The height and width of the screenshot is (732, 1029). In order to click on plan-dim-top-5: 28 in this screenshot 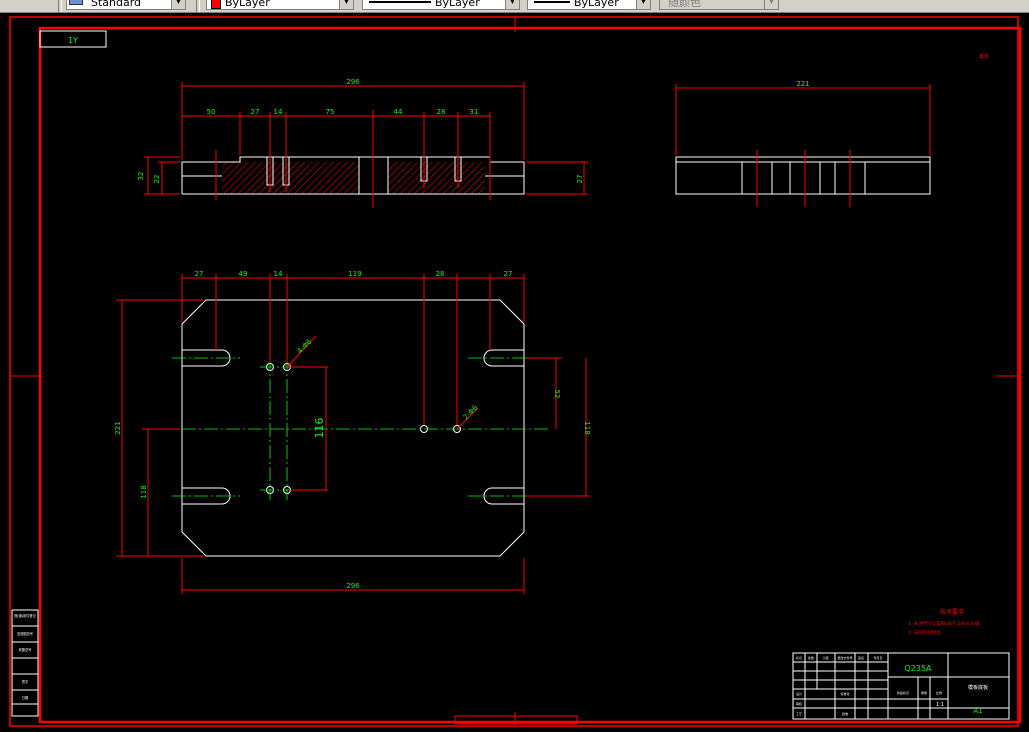, I will do `click(440, 274)`.